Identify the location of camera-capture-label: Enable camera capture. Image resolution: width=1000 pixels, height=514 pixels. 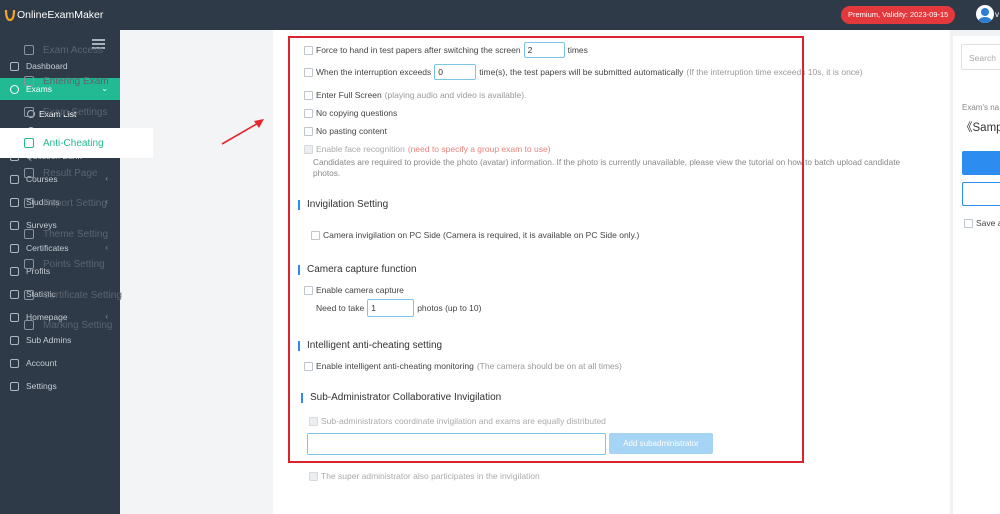
(360, 290).